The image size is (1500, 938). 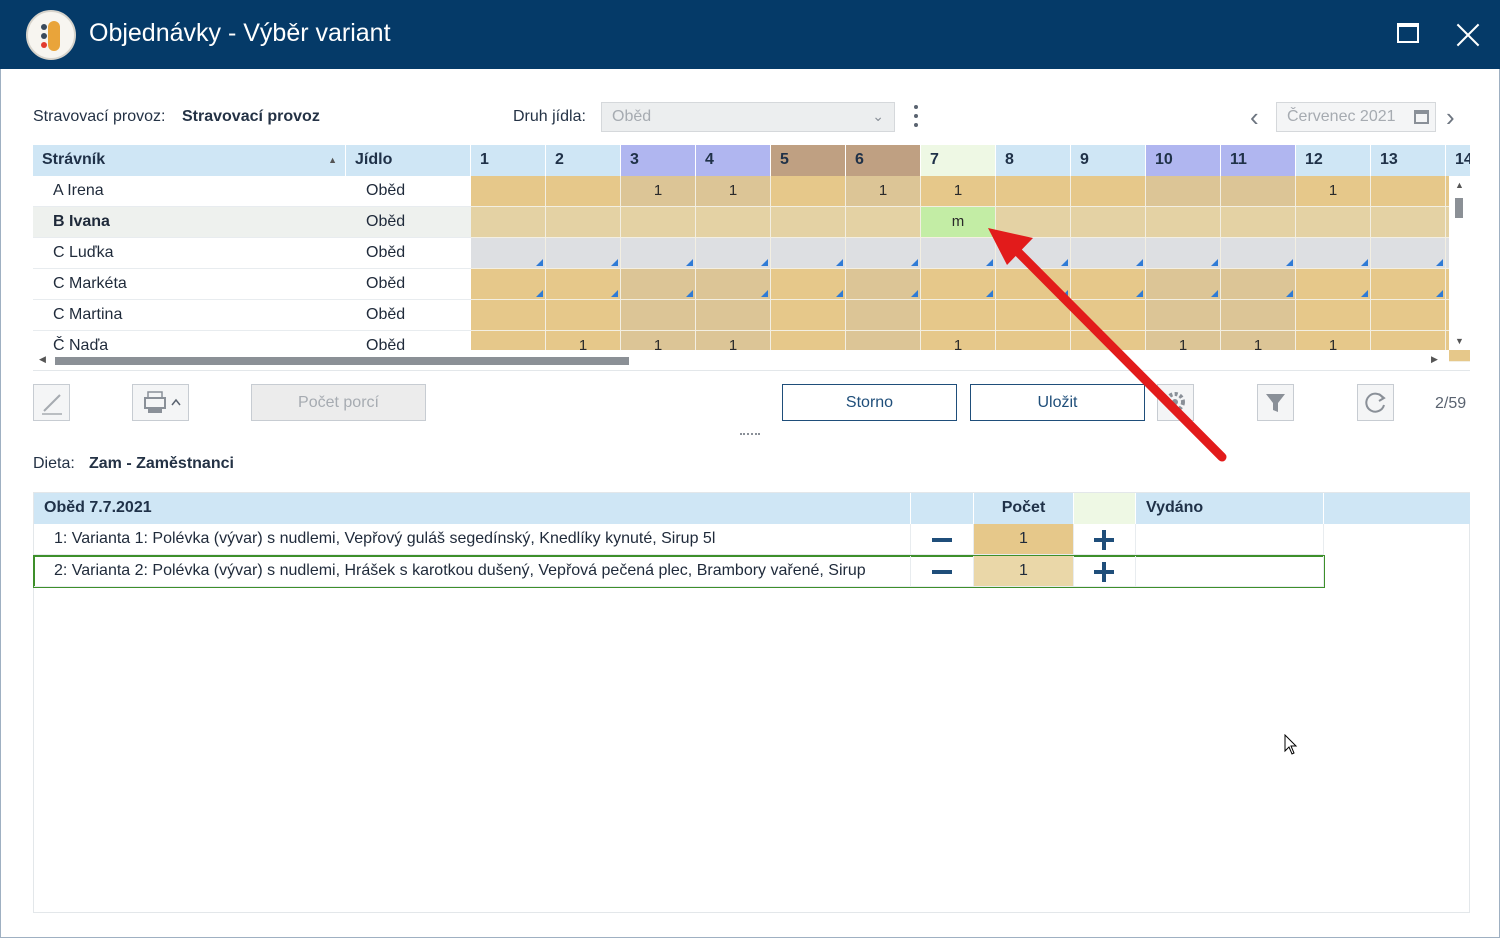 What do you see at coordinates (750, 434) in the screenshot?
I see `panel-splitter` at bounding box center [750, 434].